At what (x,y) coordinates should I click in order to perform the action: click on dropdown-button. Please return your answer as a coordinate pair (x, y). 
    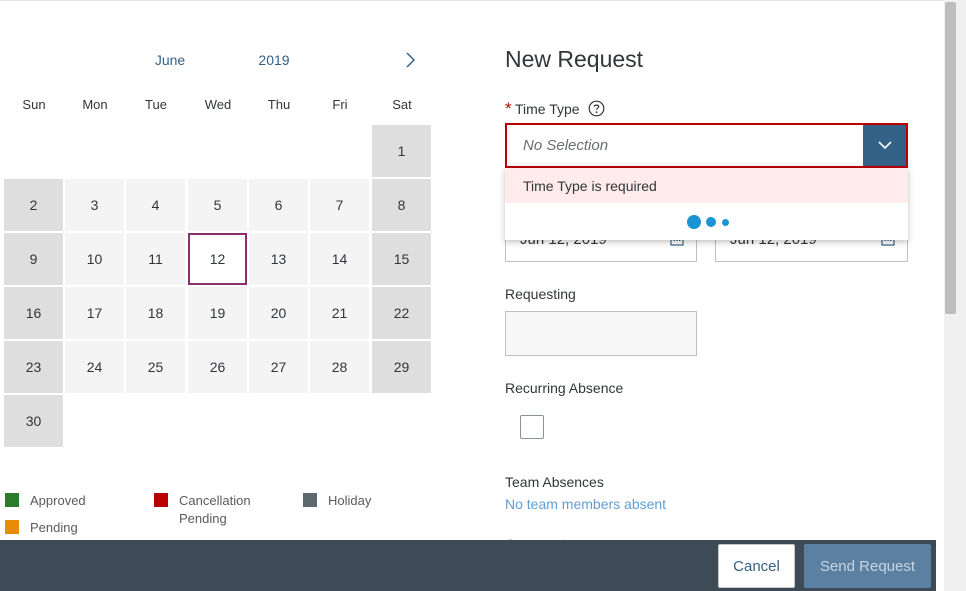
    Looking at the image, I should click on (884, 145).